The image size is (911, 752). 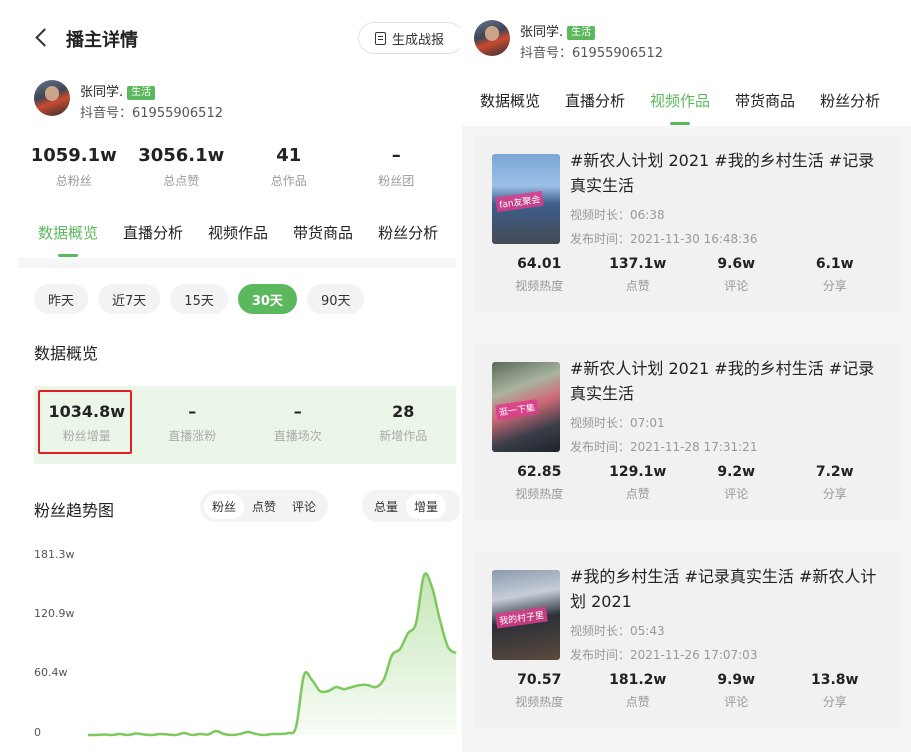 What do you see at coordinates (835, 483) in the screenshot?
I see `video-stat-shares: 7.2w 分享` at bounding box center [835, 483].